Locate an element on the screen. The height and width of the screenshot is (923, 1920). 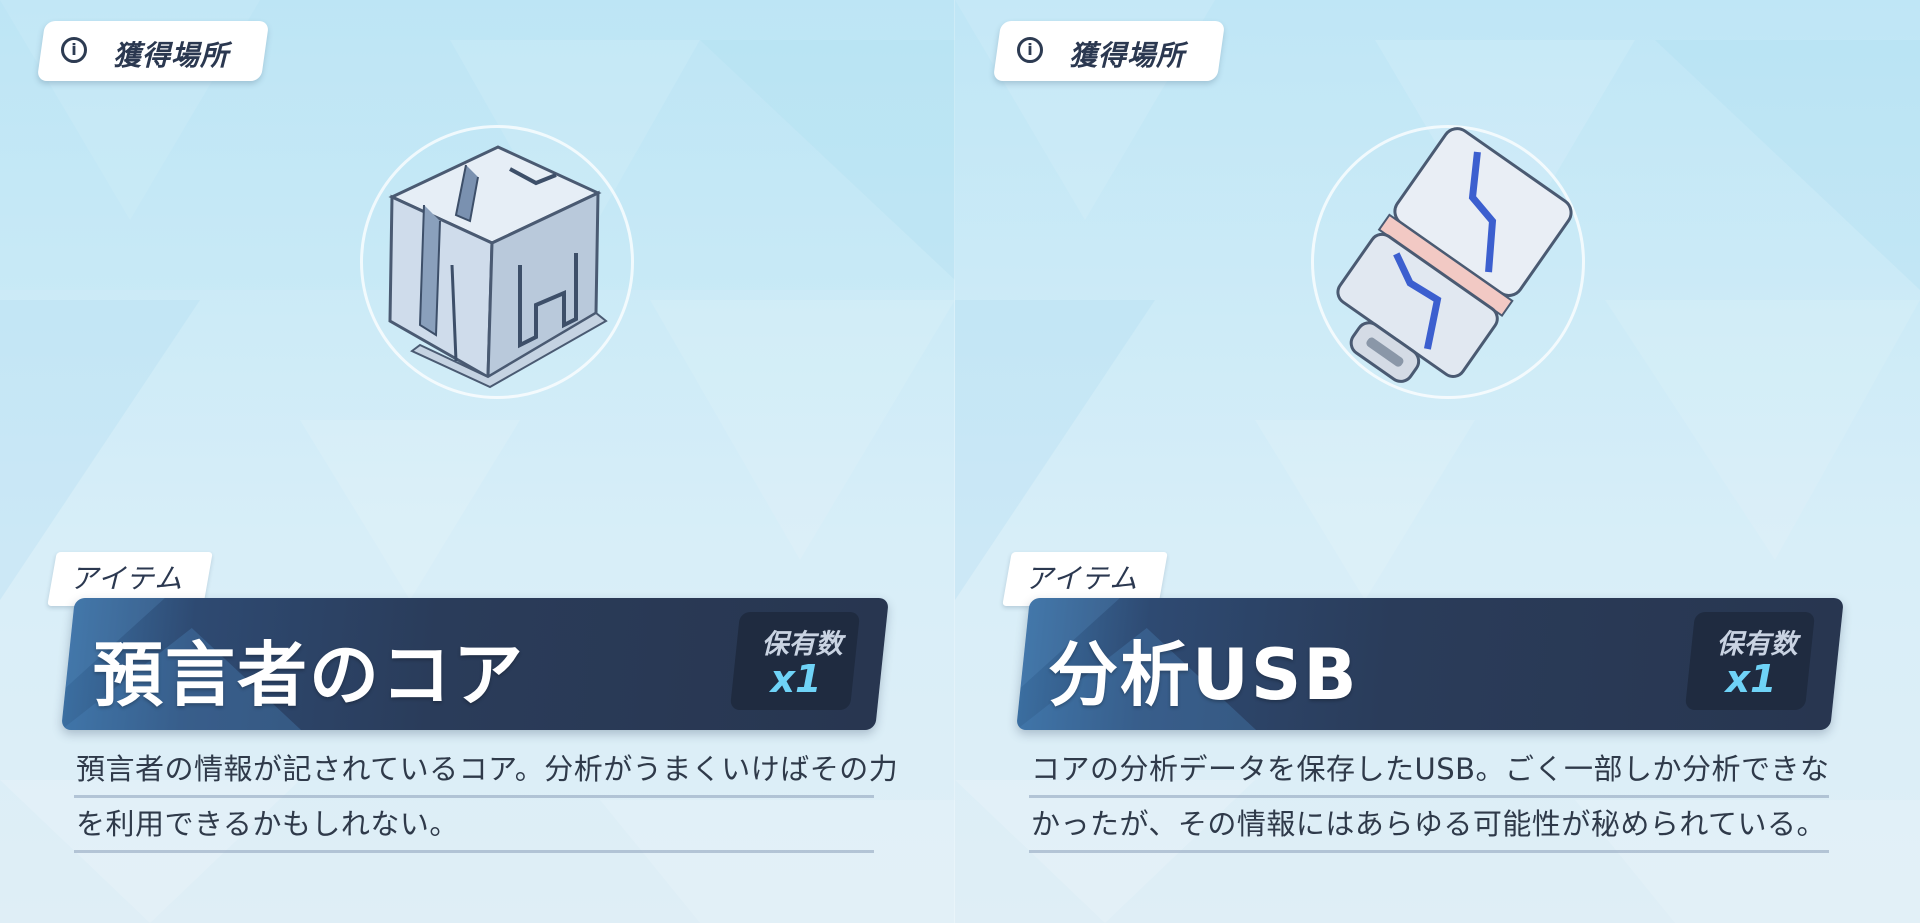
description-line: かったが、その情報にはあらゆる可能性が秘められている。 is located at coordinates (1429, 825).